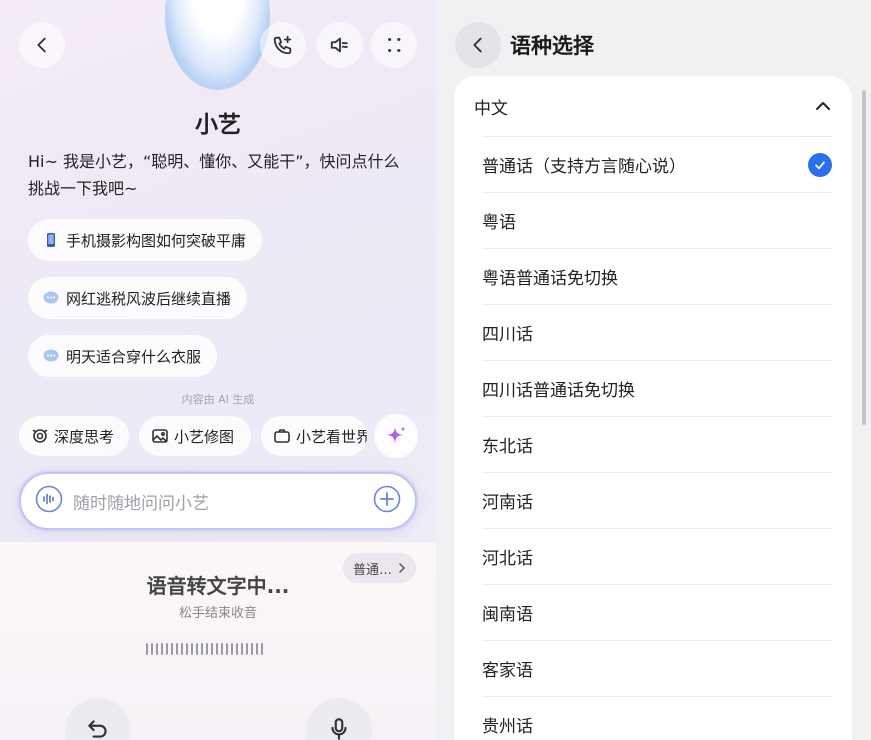 The image size is (871, 740). I want to click on suggestion-chip: 网红逃税风波后继续直播, so click(138, 298).